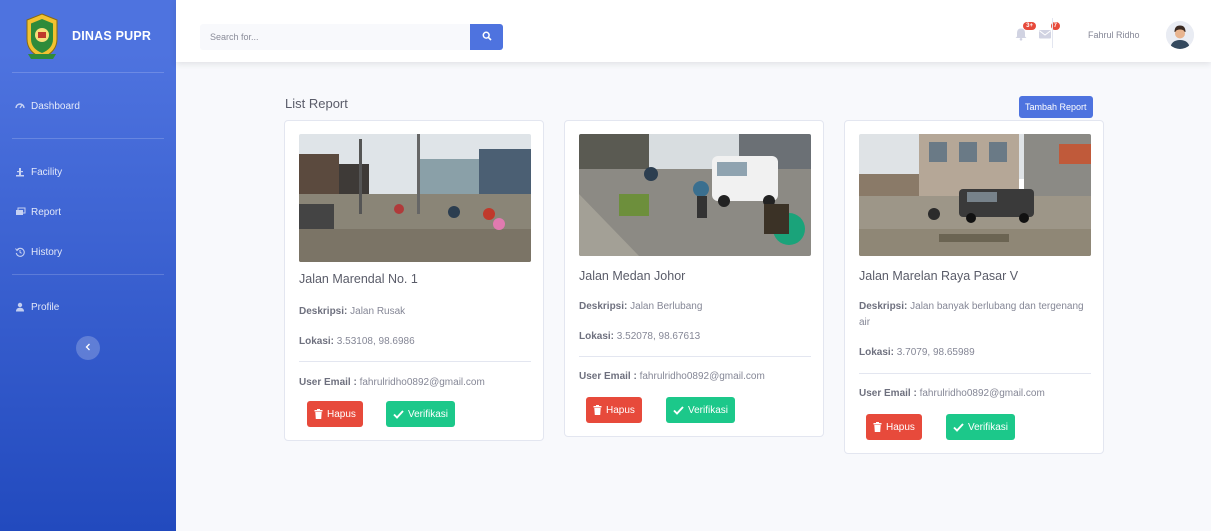 Image resolution: width=1211 pixels, height=531 pixels. Describe the element at coordinates (55, 106) in the screenshot. I see `sidebar-item-label: Dashboard` at that location.